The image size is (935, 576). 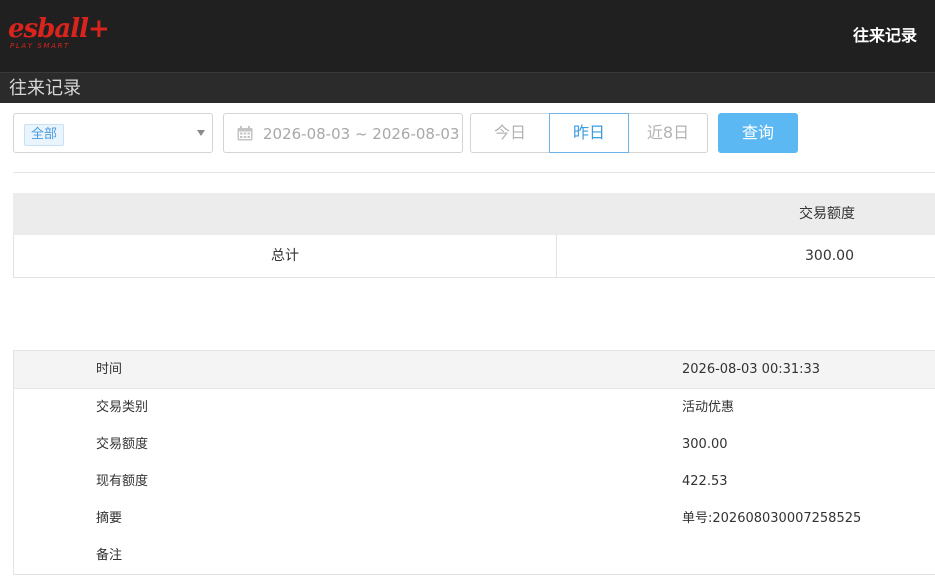 What do you see at coordinates (45, 88) in the screenshot?
I see `page-title: 往来记录` at bounding box center [45, 88].